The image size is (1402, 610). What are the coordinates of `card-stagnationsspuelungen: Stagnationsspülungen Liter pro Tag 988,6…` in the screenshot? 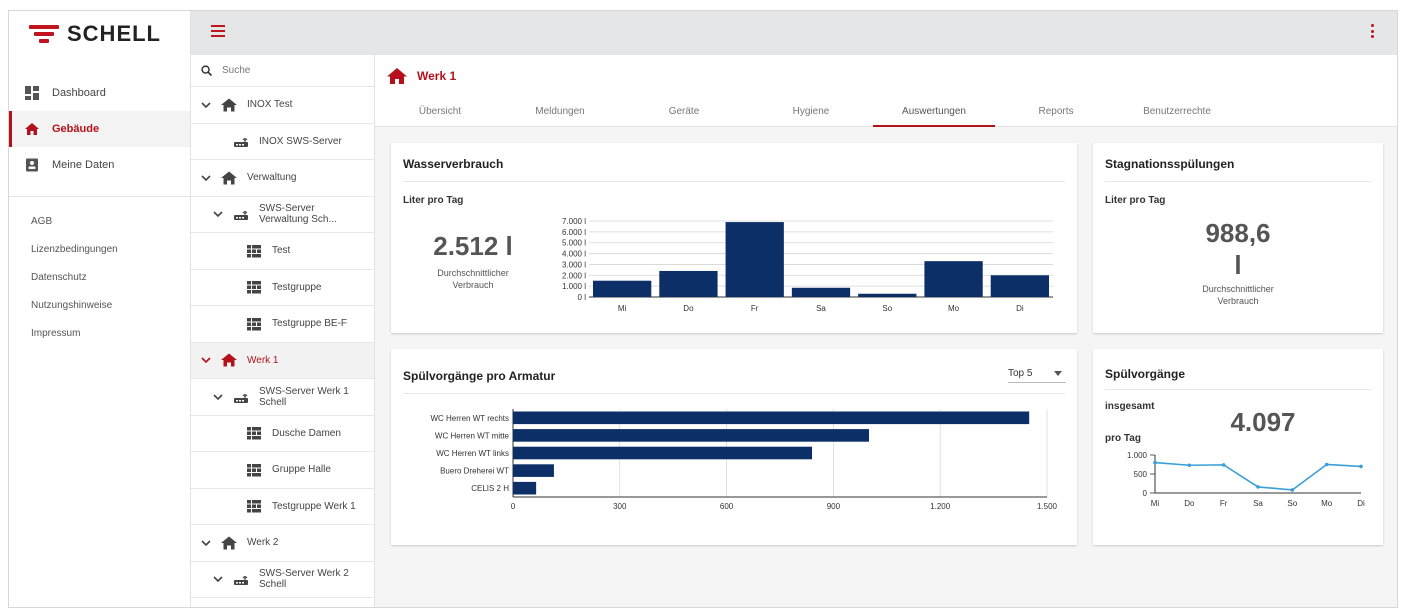 It's located at (1238, 238).